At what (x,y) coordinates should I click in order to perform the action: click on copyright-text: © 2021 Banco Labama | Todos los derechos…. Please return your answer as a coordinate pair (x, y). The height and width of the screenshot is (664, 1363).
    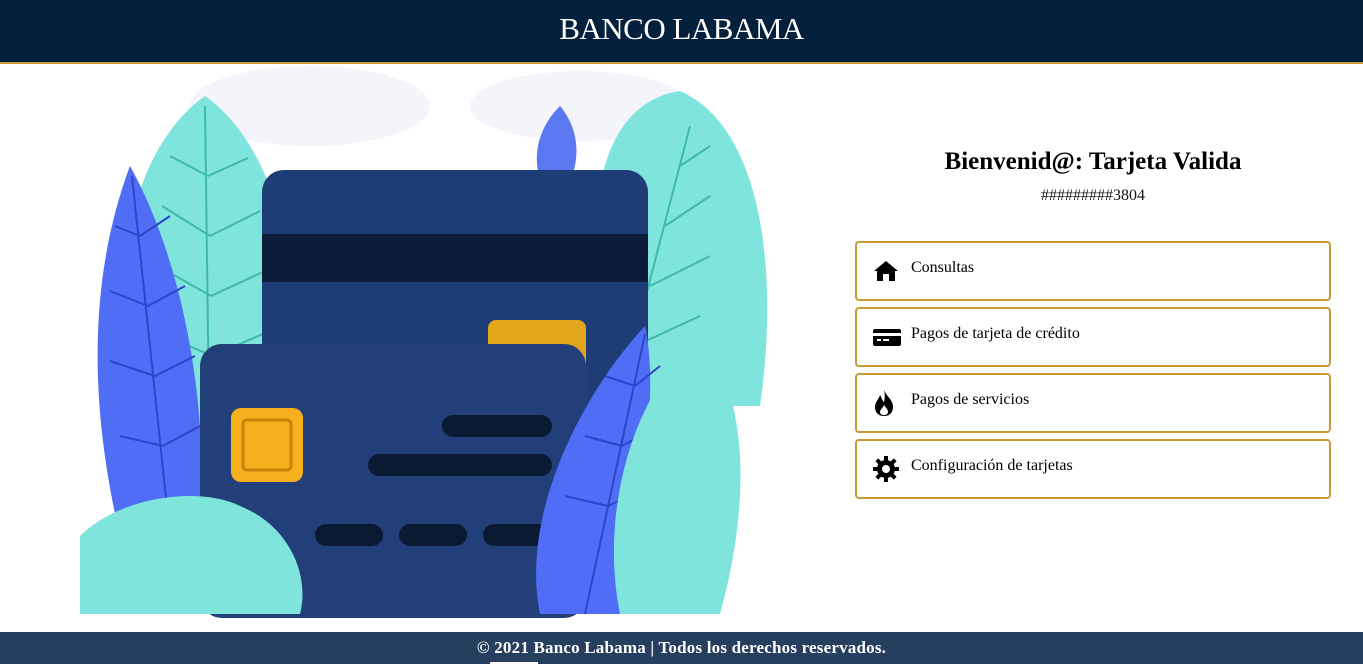
    Looking at the image, I should click on (681, 647).